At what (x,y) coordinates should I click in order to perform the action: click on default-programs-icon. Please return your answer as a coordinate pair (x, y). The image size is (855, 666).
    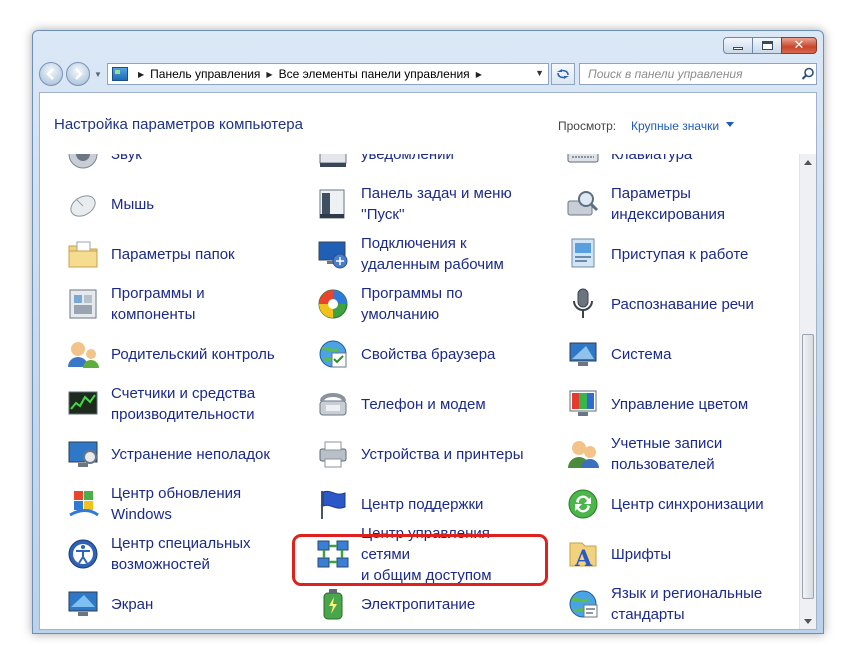
    Looking at the image, I should click on (333, 304).